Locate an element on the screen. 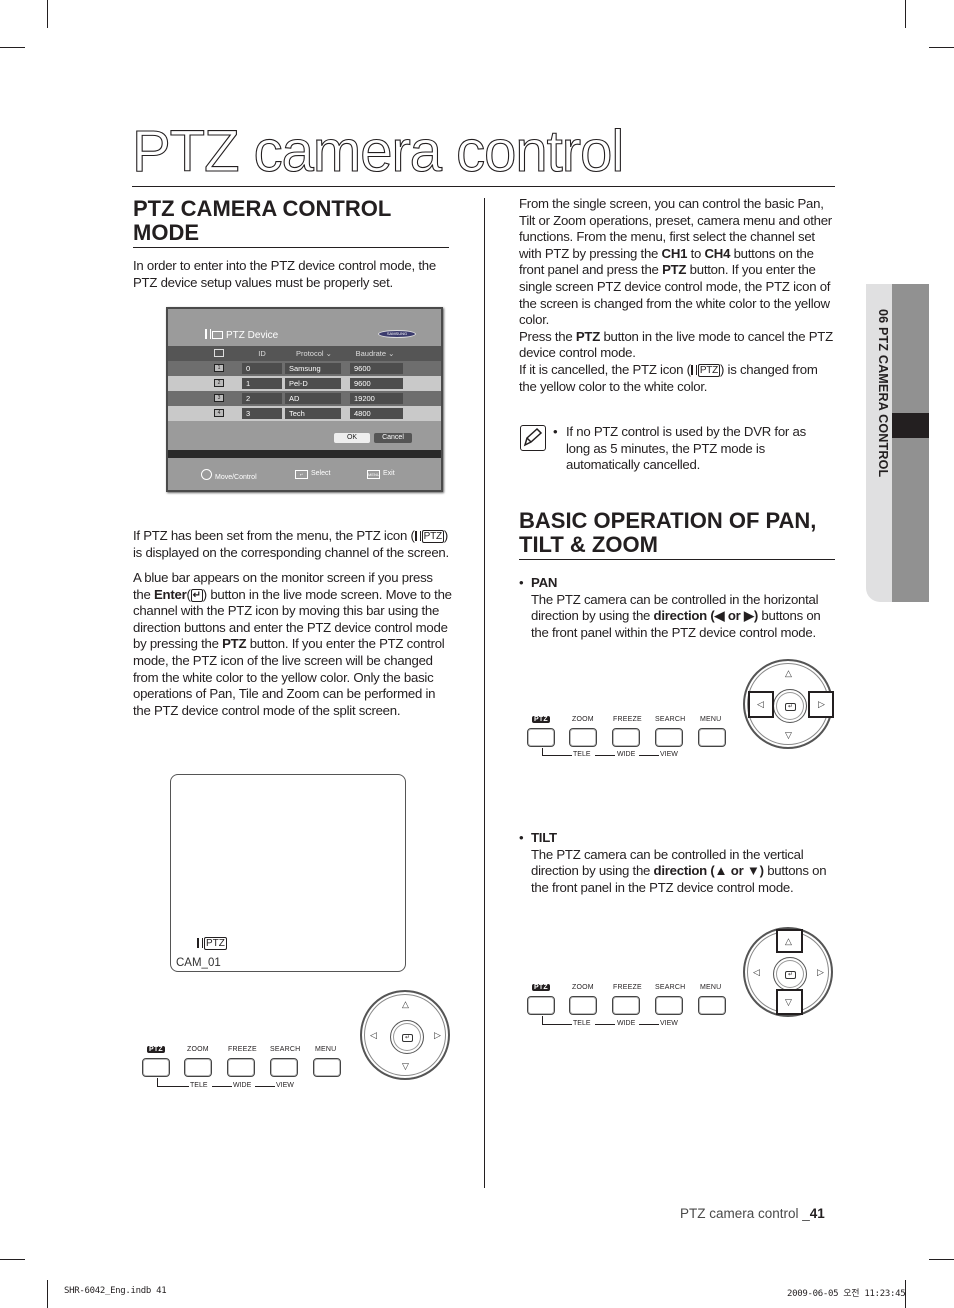 This screenshot has height=1308, width=954. protocol-field: Pel-D is located at coordinates (313, 383).